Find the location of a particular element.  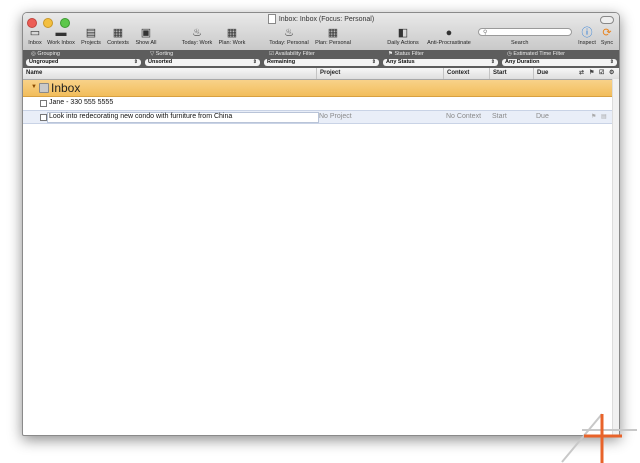

column-header-row: Name Project Context Start Due ⇄ ⚑ ☑ ⚙ is located at coordinates (321, 74).